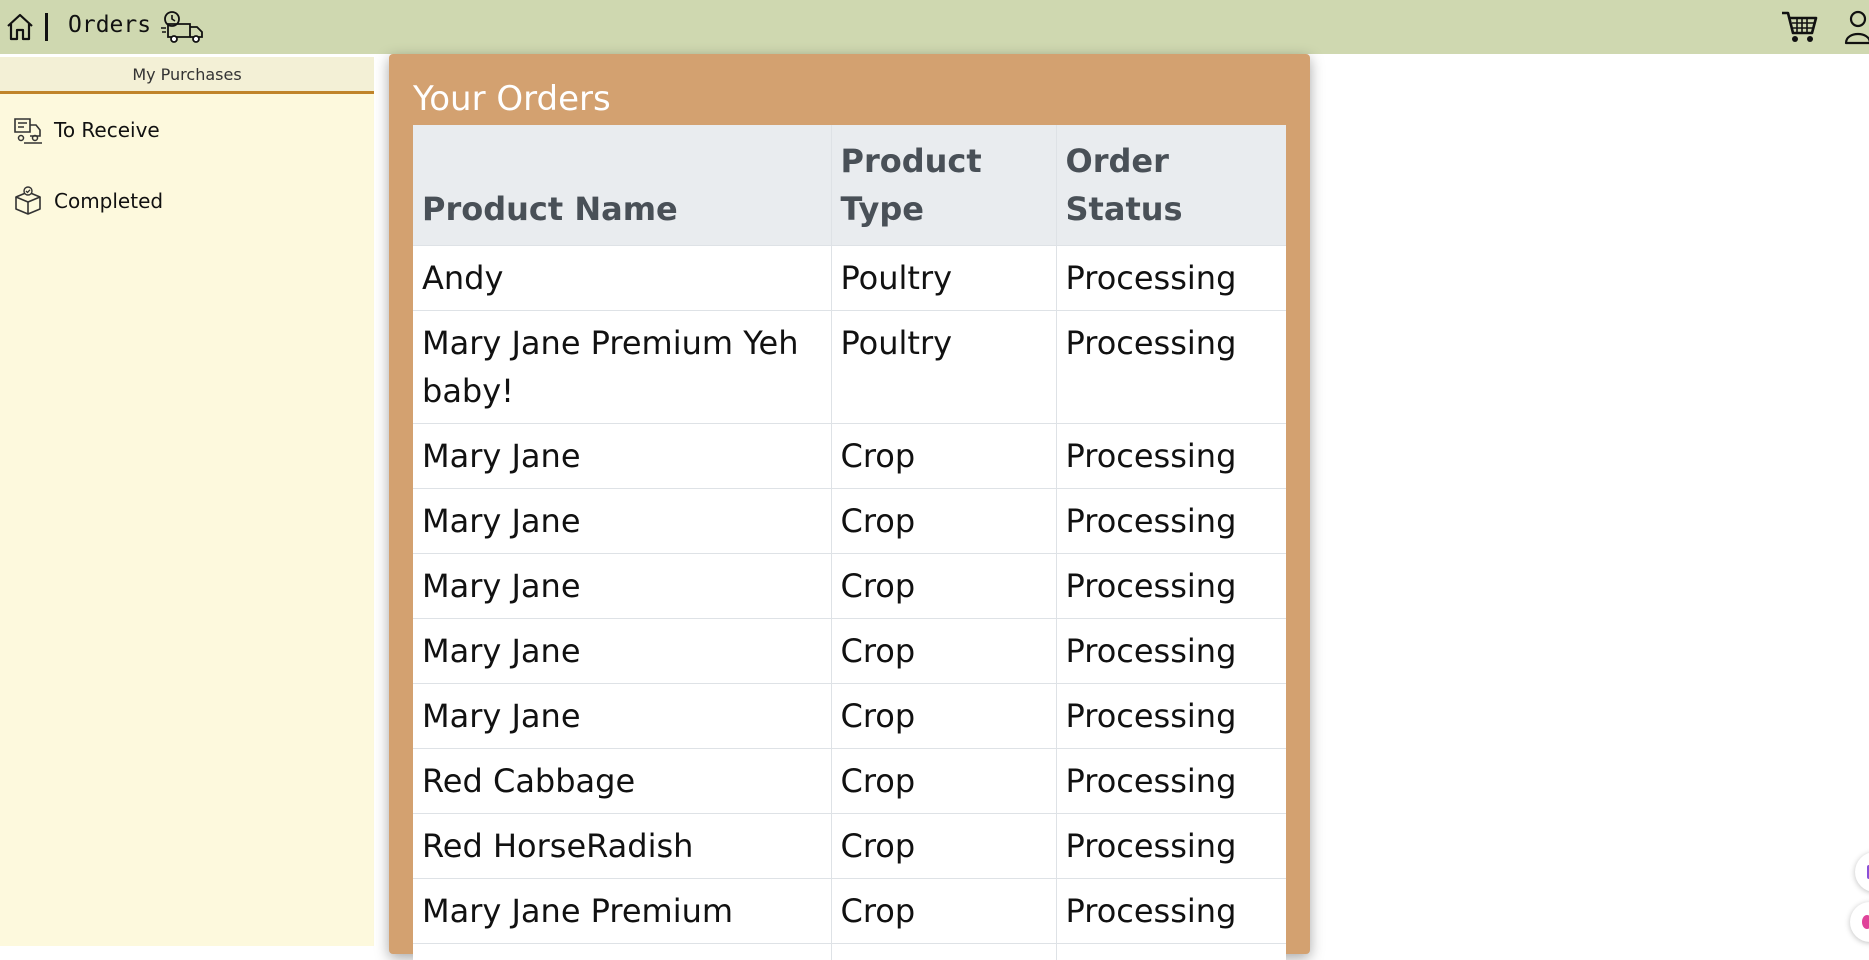 Image resolution: width=1869 pixels, height=960 pixels. I want to click on sidebar-item-completed: Completed, so click(87, 201).